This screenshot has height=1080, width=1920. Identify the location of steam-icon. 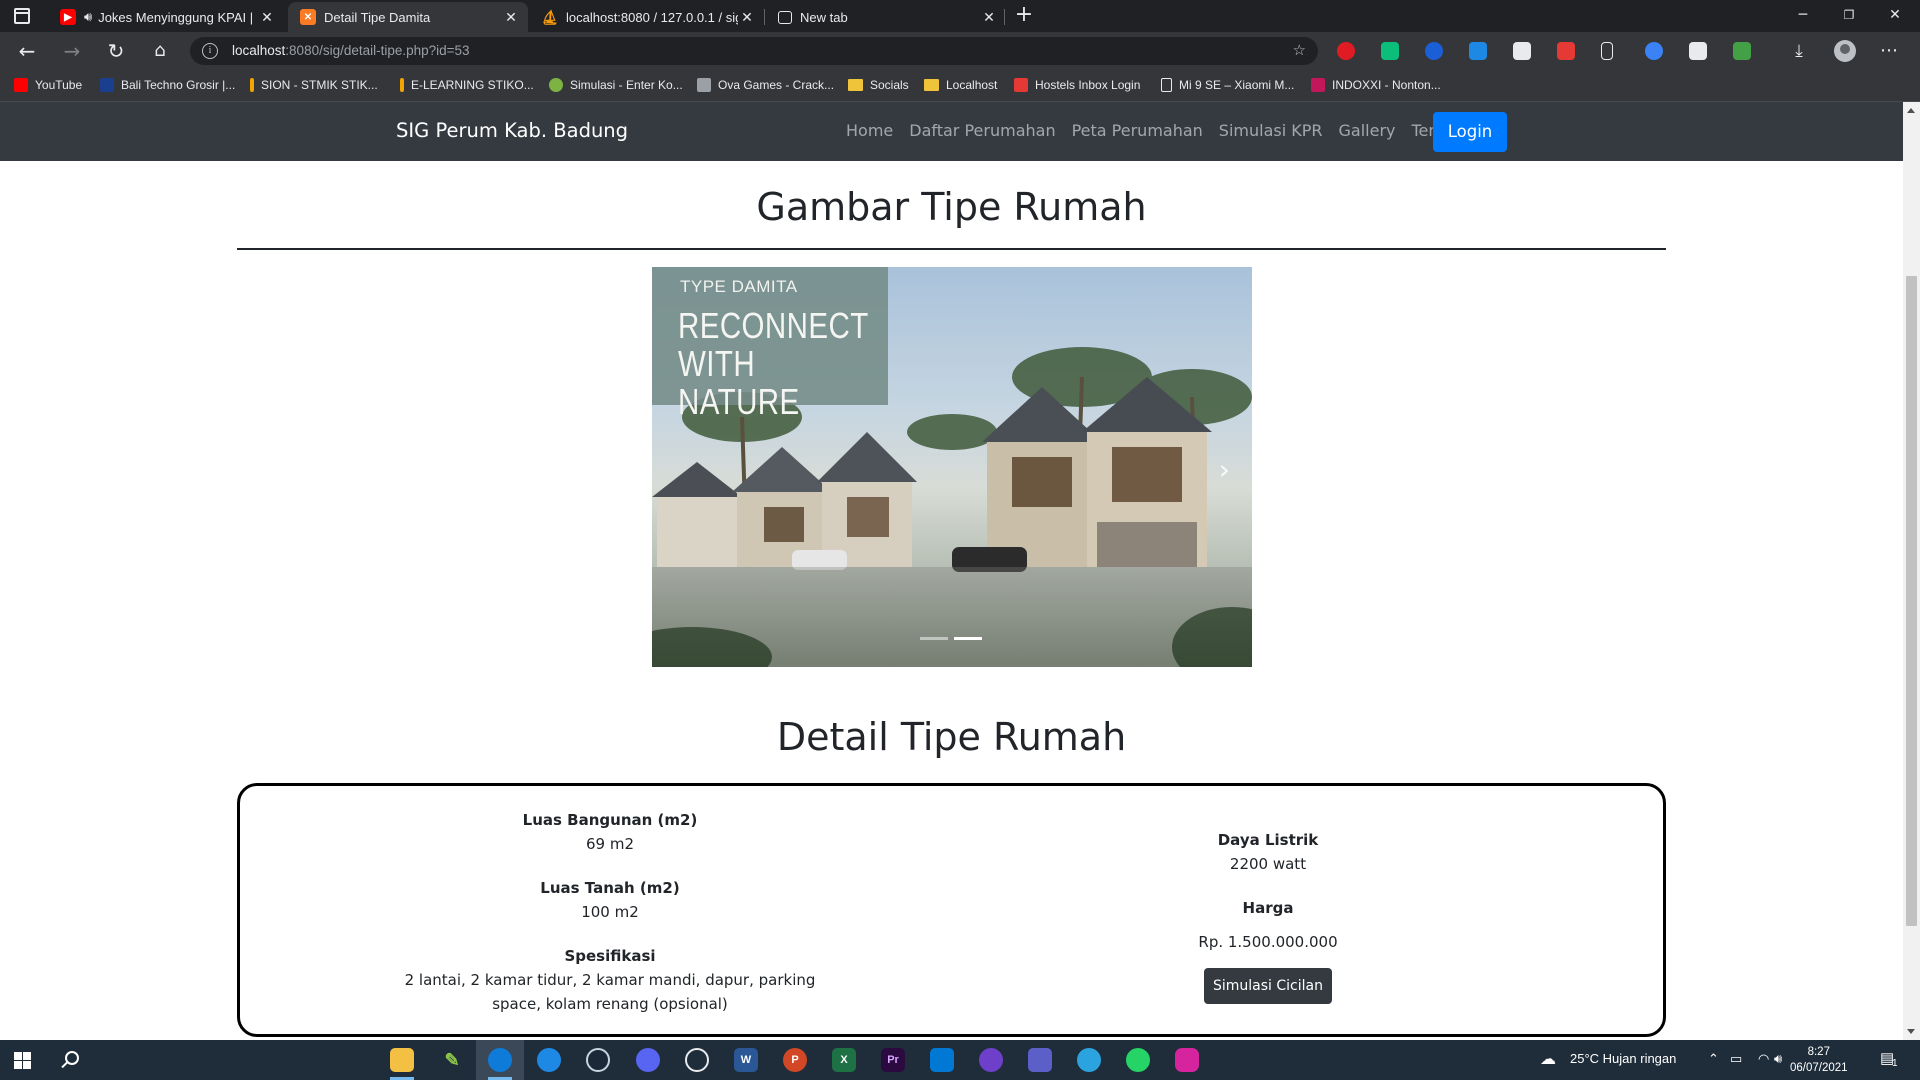
(598, 1060).